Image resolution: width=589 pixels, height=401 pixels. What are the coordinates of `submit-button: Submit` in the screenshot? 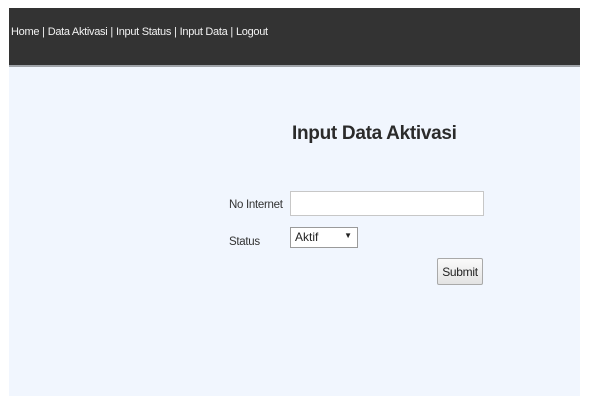 It's located at (460, 271).